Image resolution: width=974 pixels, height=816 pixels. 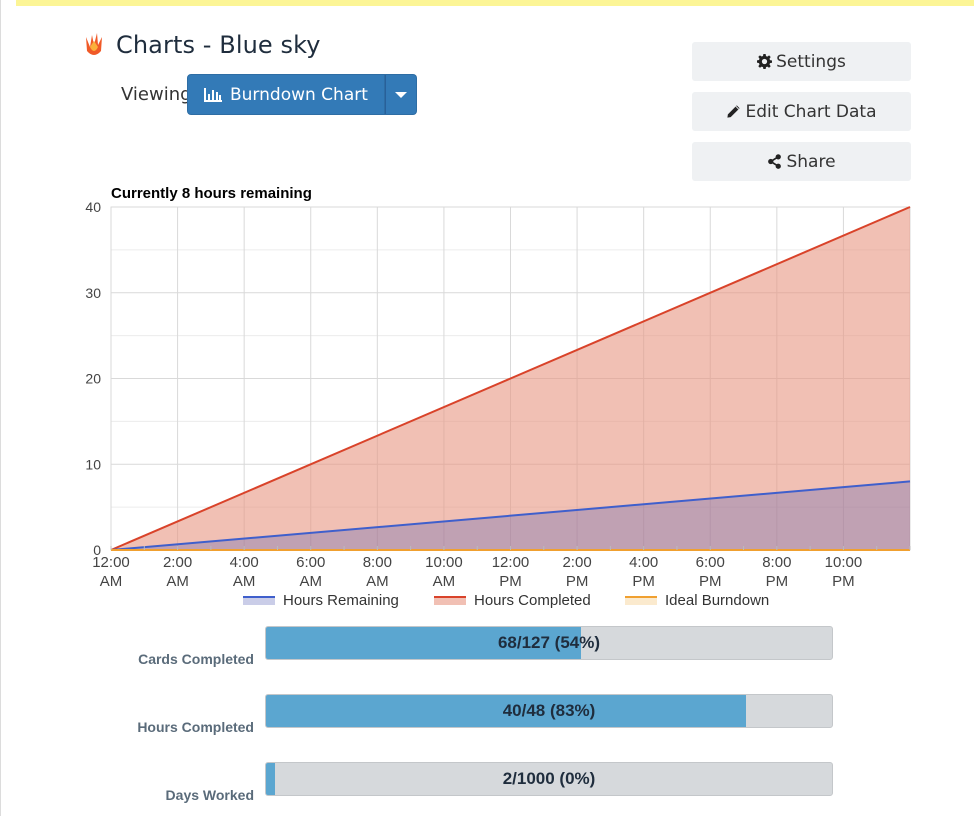 I want to click on flame-logo-icon, so click(x=94, y=44).